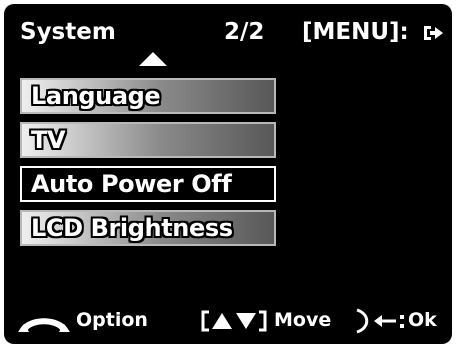  I want to click on scroll-up-icon, so click(153, 59).